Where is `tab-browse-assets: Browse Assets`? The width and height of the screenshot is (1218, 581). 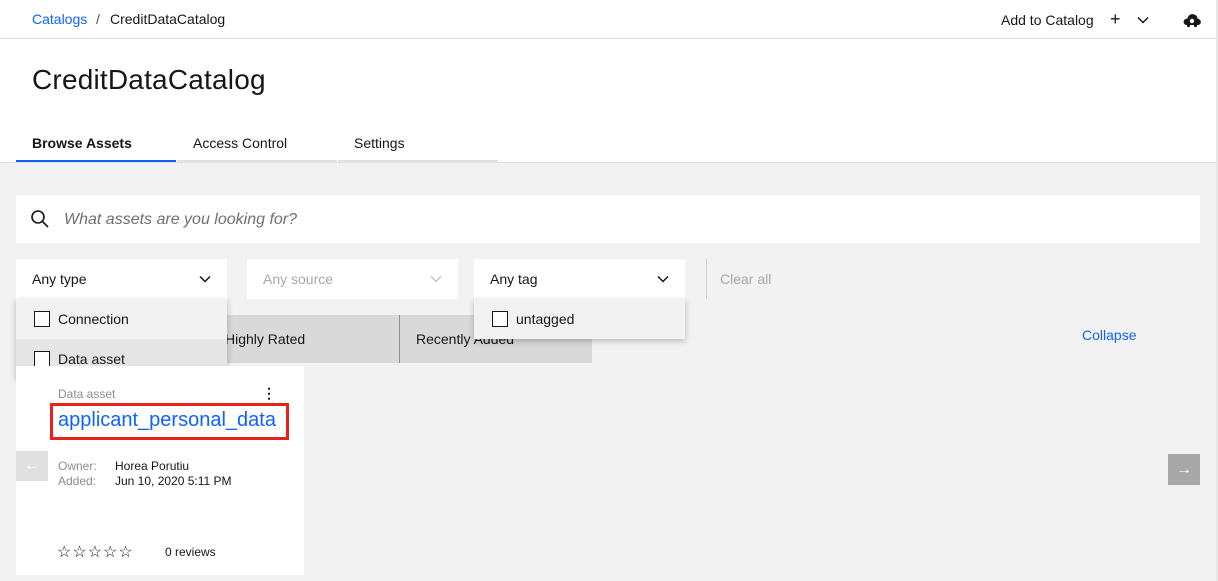 tab-browse-assets: Browse Assets is located at coordinates (96, 143).